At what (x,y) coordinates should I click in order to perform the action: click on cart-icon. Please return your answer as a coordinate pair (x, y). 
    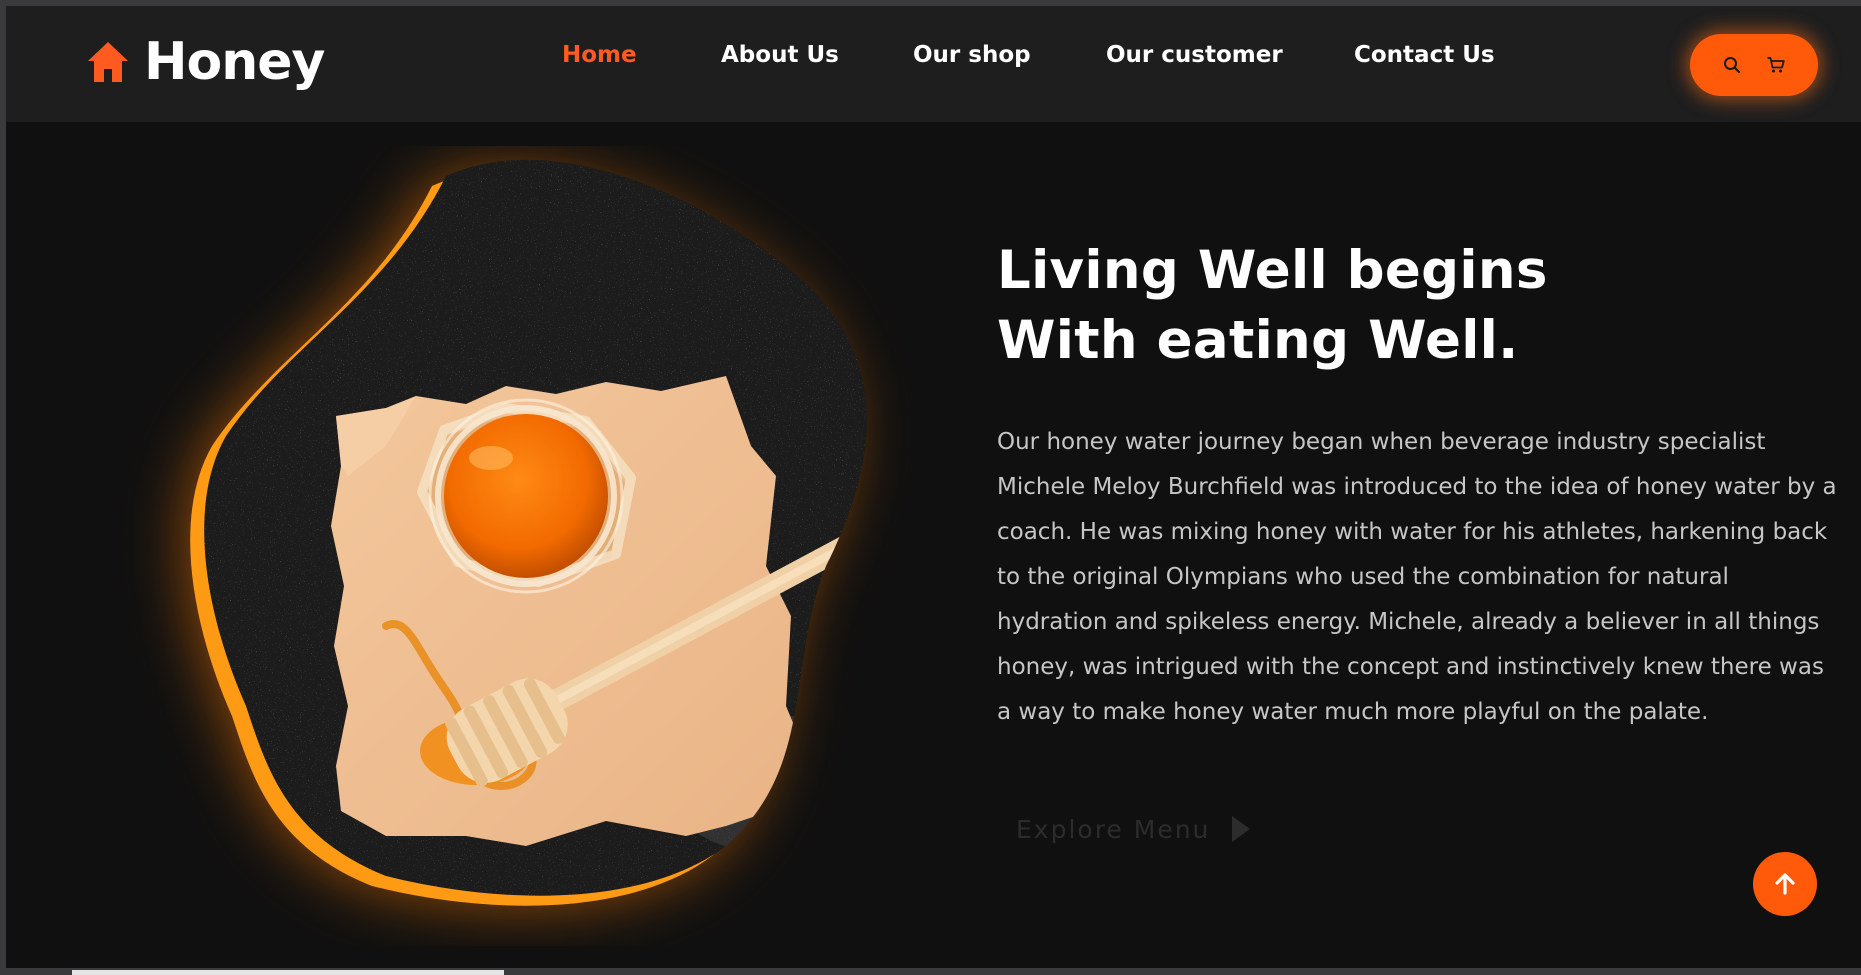
    Looking at the image, I should click on (1776, 65).